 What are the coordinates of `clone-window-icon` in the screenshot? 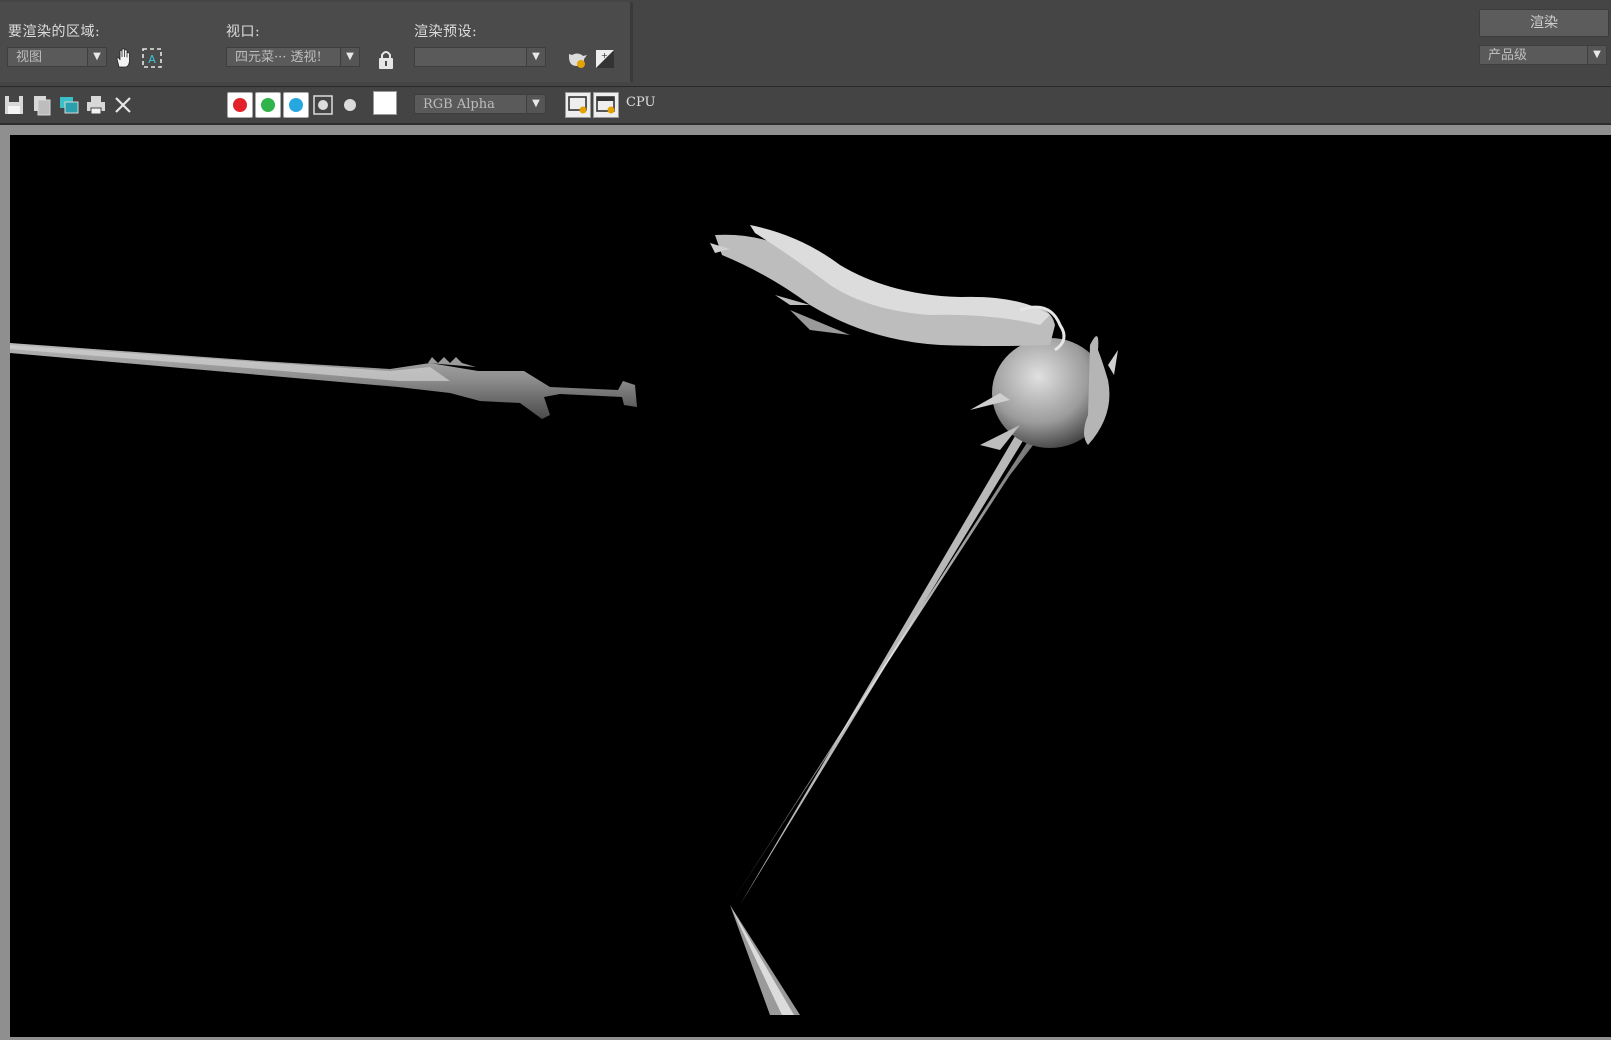 It's located at (69, 105).